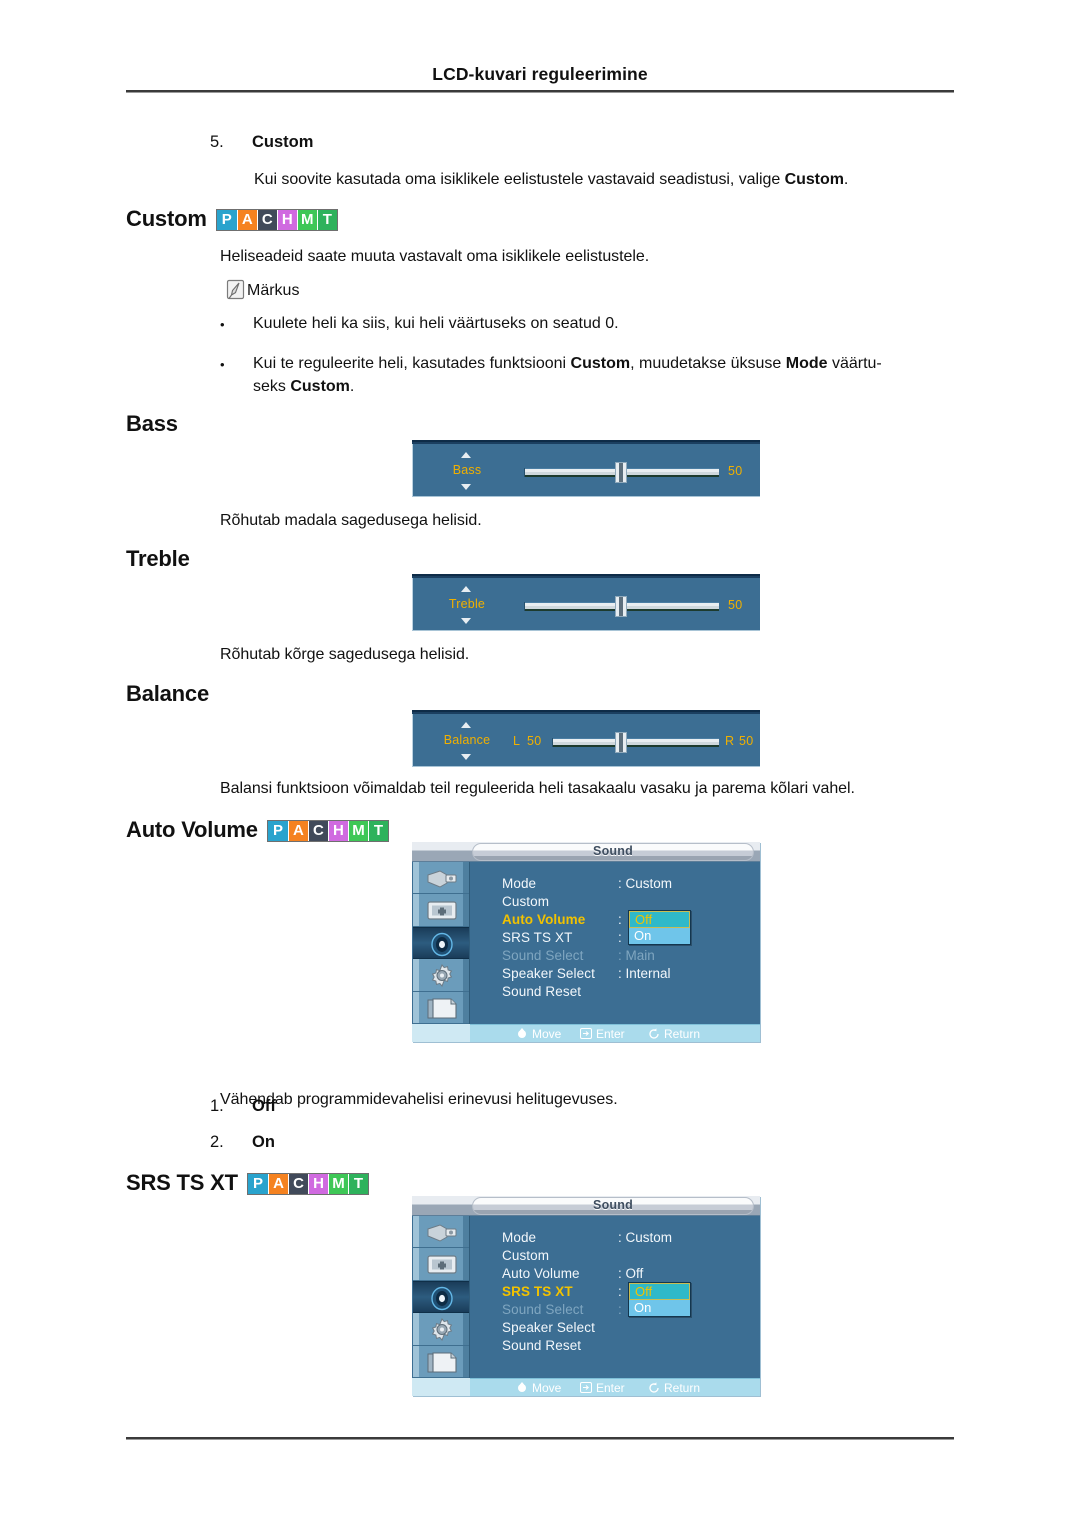 The image size is (1080, 1527). What do you see at coordinates (351, 520) in the screenshot?
I see `bass-description: Rõhutab madala sagedusega helisid.` at bounding box center [351, 520].